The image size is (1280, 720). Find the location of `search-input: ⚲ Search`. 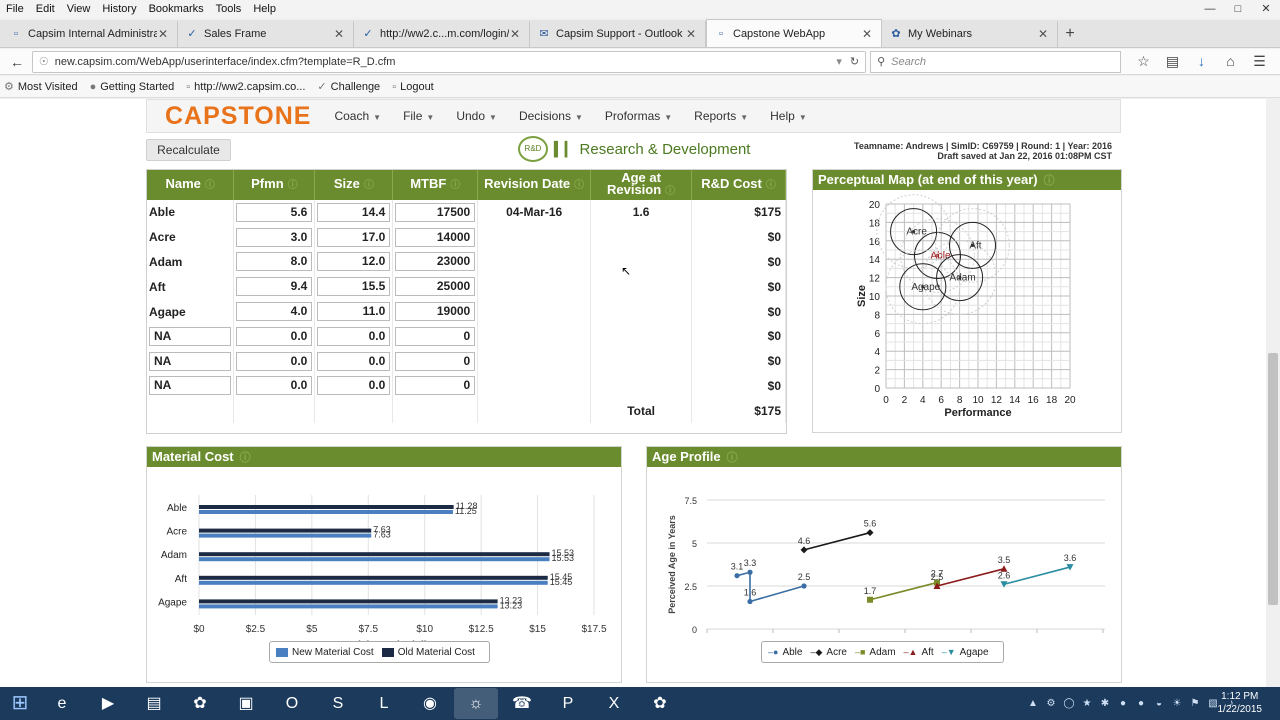

search-input: ⚲ Search is located at coordinates (996, 61).